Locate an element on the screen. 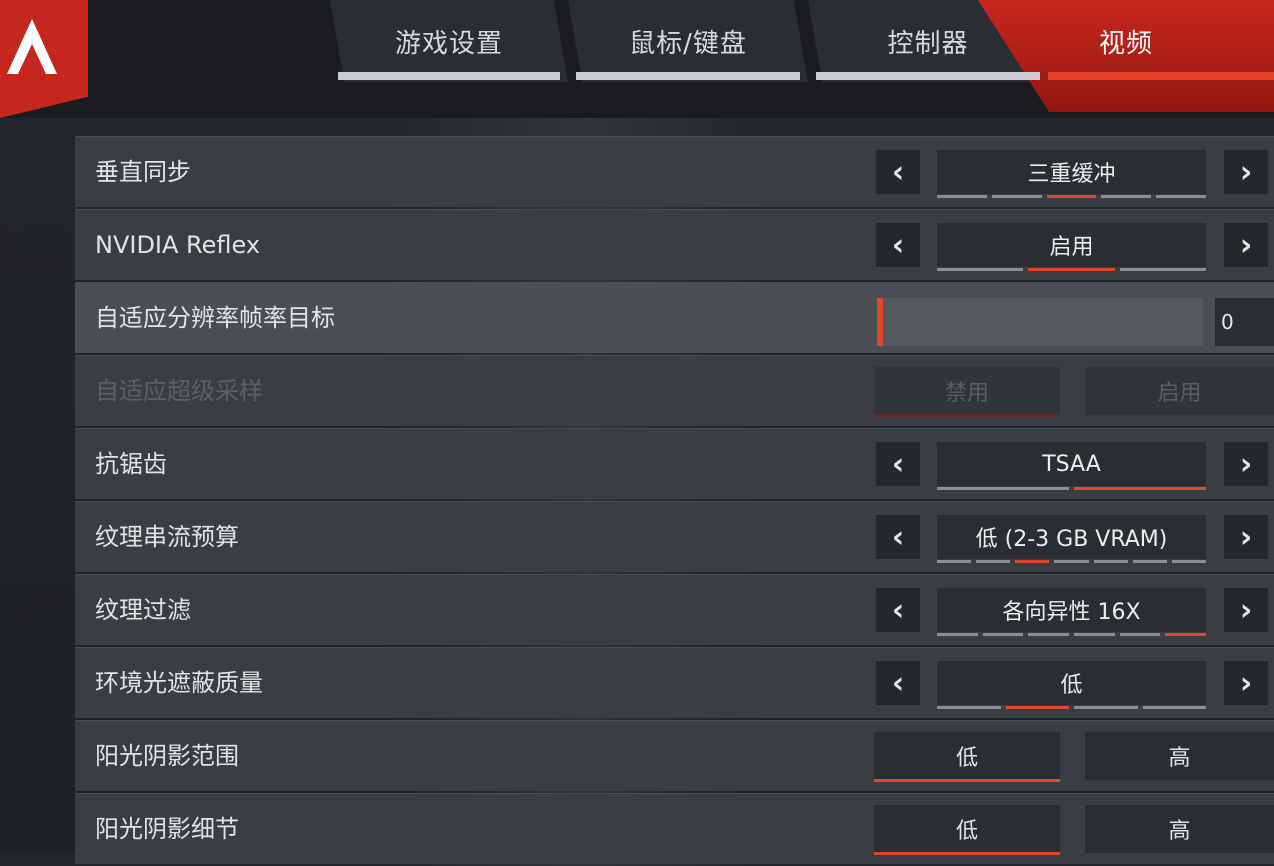 The image size is (1274, 866). tab-label: 鼠标/键盘 is located at coordinates (688, 43).